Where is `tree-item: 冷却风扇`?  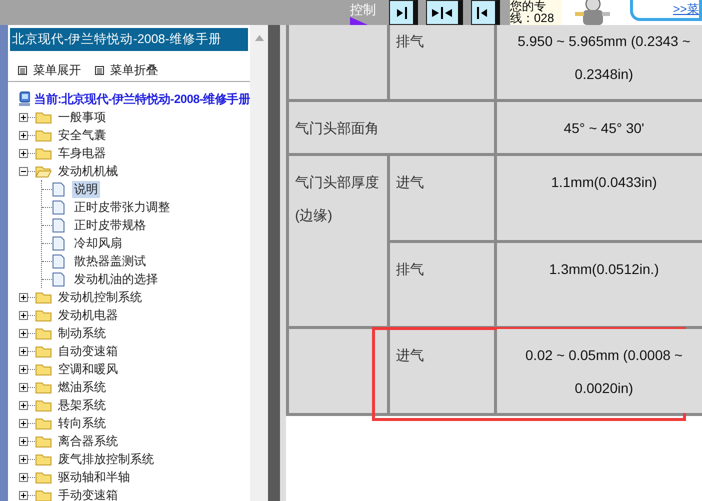
tree-item: 冷却风扇 is located at coordinates (98, 243).